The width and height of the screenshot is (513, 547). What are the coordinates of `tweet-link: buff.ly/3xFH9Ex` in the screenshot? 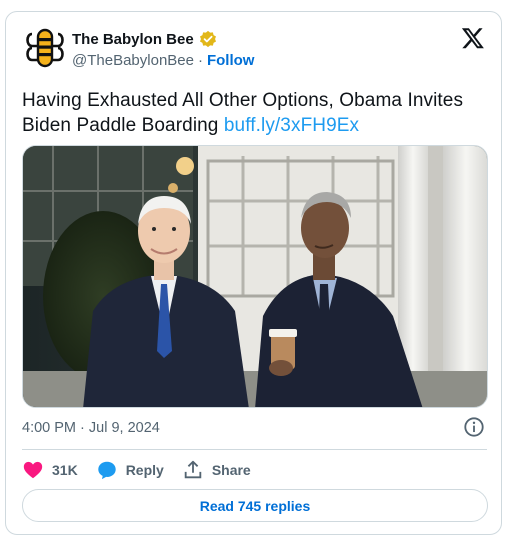 It's located at (291, 125).